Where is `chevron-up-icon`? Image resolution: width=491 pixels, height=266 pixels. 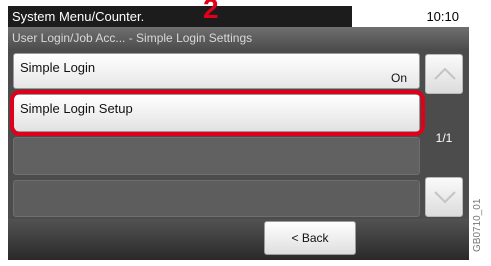 chevron-up-icon is located at coordinates (445, 73).